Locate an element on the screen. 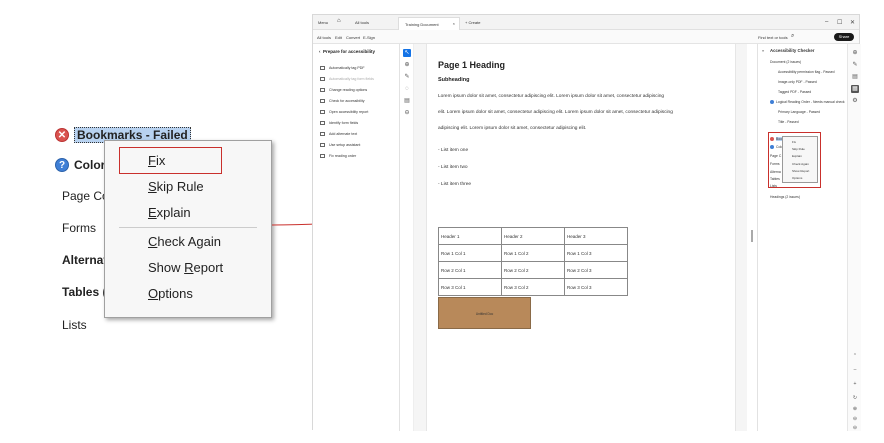 The width and height of the screenshot is (884, 443). minus-icon: – is located at coordinates (855, 370).